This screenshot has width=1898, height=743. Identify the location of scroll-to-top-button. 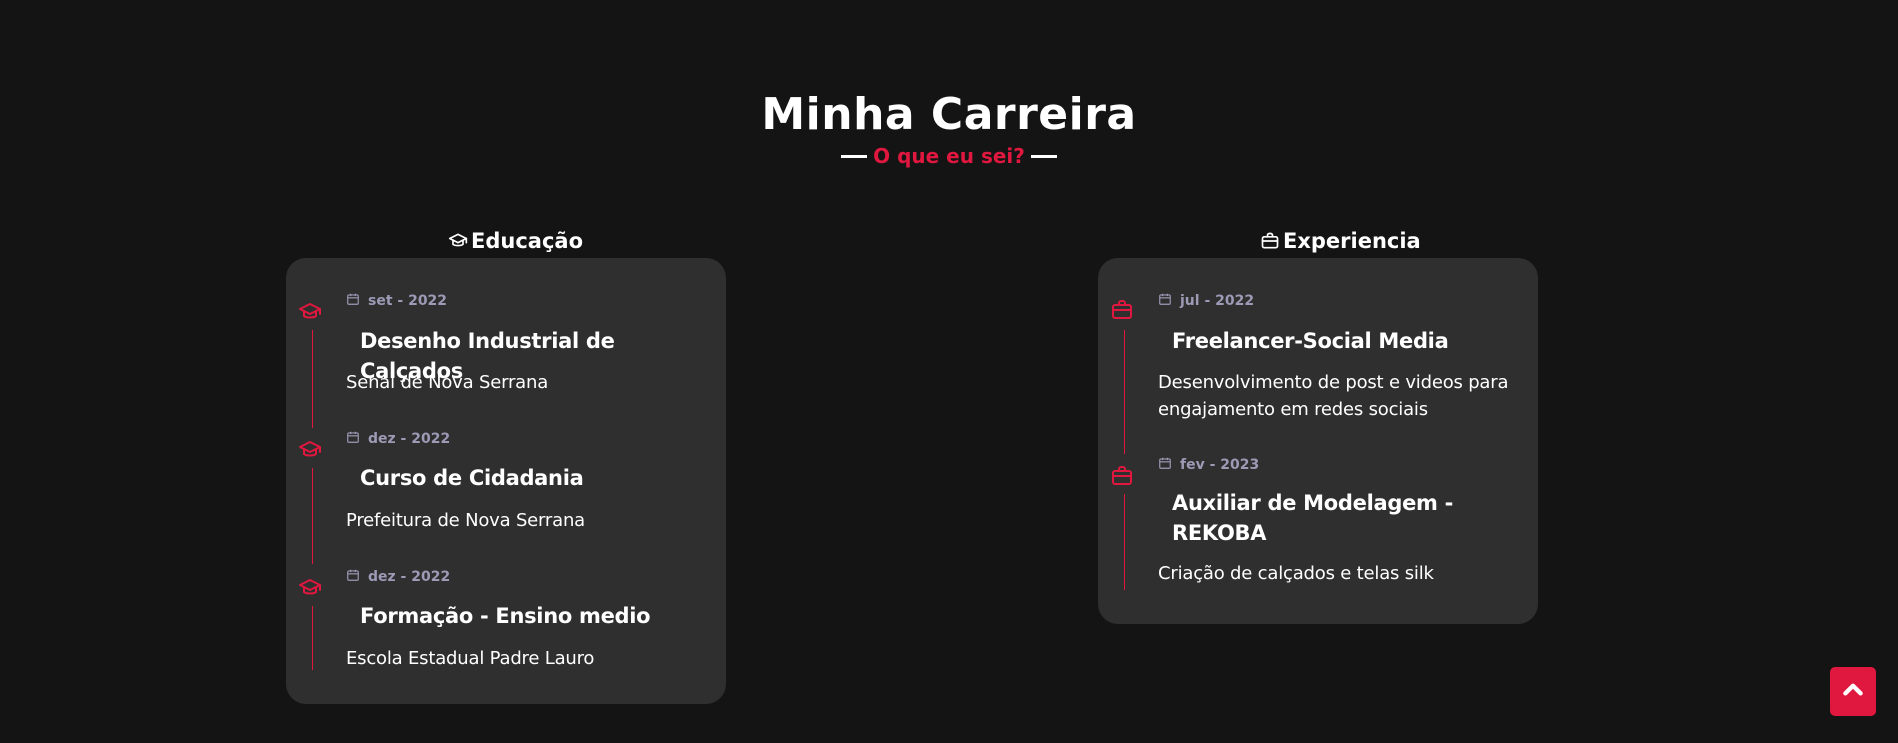
(1853, 691).